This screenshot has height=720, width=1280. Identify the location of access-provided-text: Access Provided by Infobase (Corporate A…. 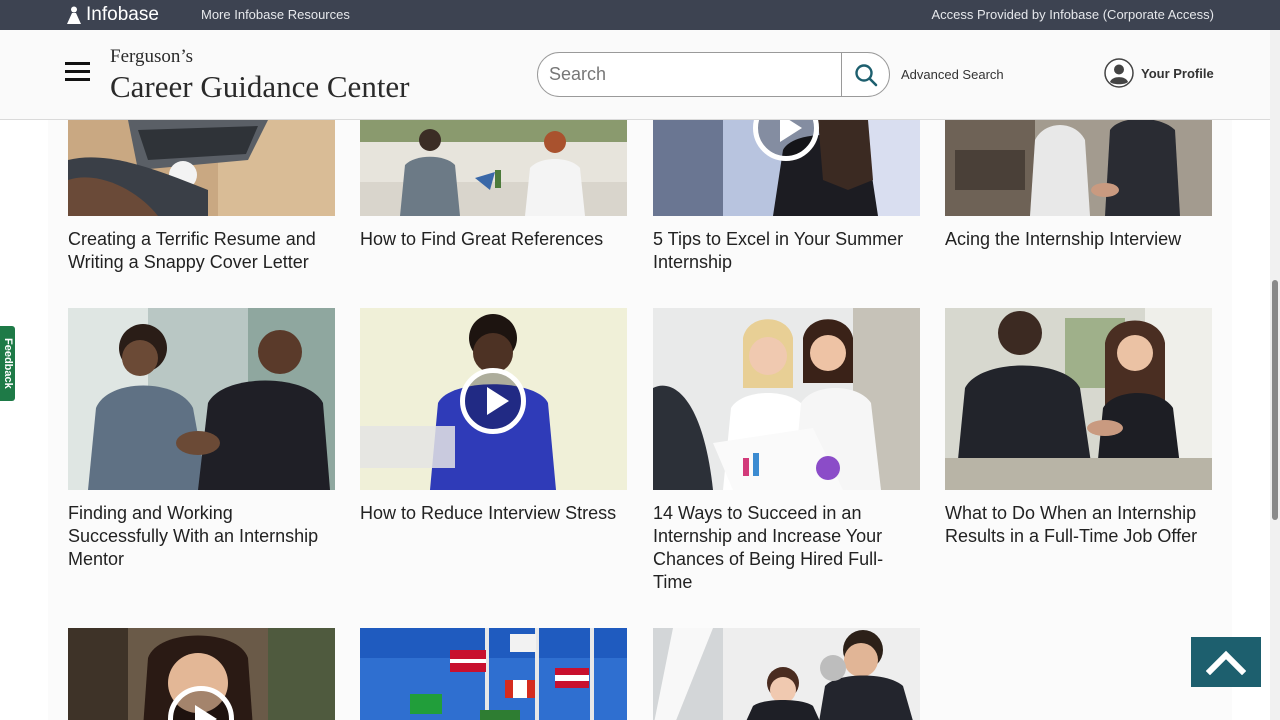
(1072, 14).